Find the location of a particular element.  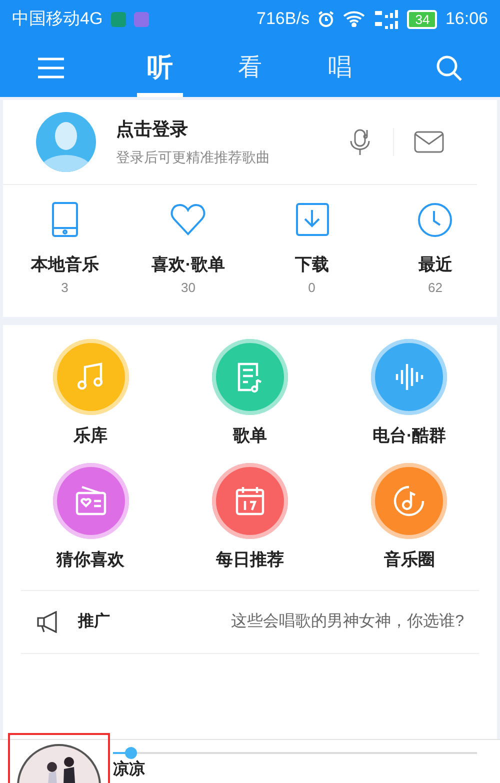

login-subtitle: 登录后可更精准推荐歌曲 is located at coordinates (193, 157).